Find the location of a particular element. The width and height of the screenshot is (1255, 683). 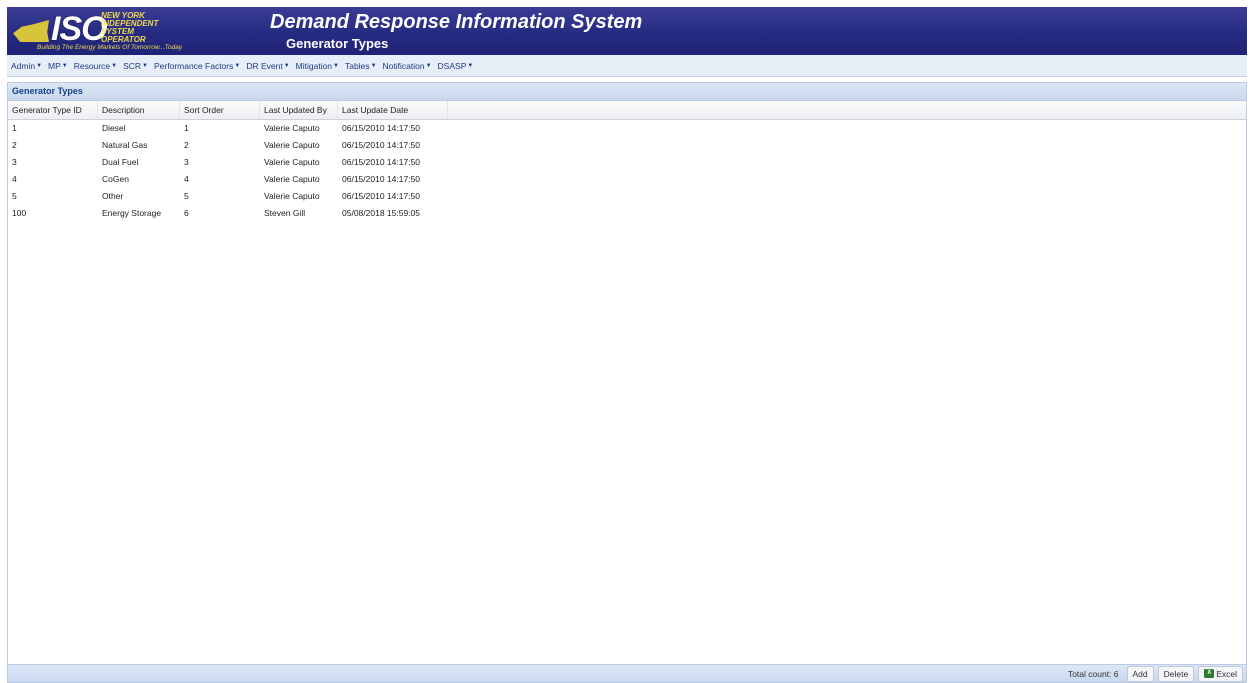

menu-tables: Tables ▼ is located at coordinates (361, 66).